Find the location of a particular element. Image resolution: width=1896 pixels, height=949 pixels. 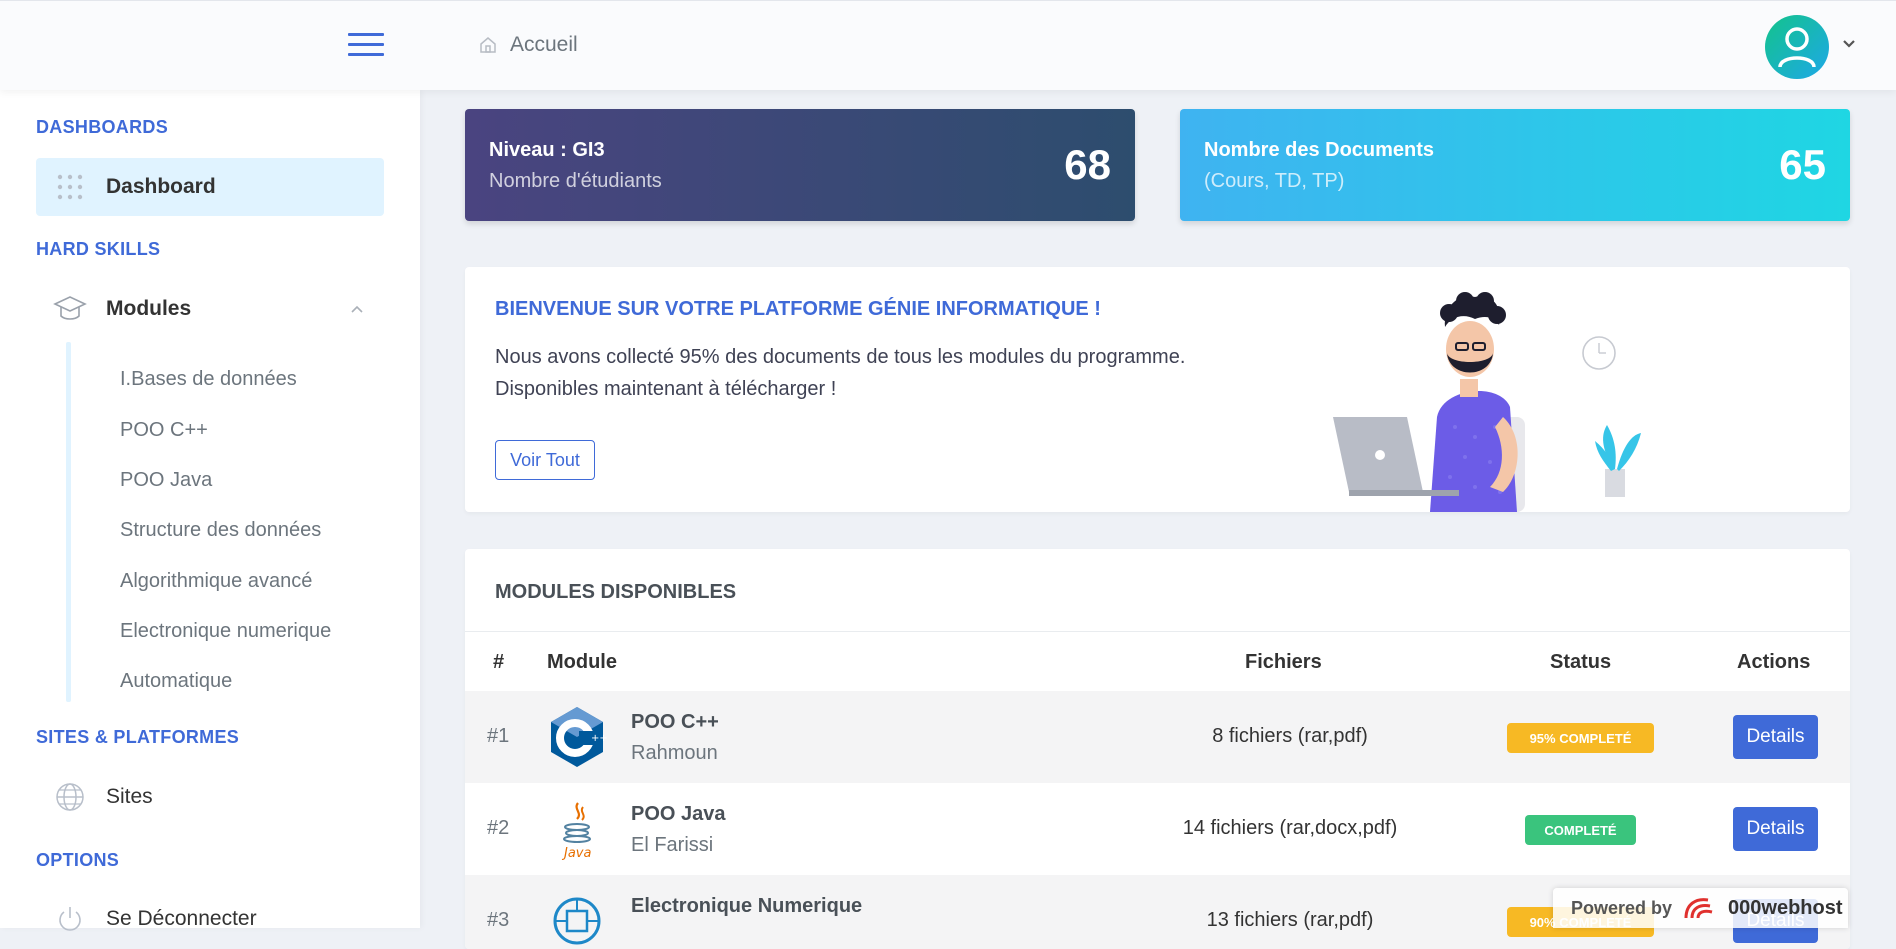

user-avatar is located at coordinates (1797, 47).